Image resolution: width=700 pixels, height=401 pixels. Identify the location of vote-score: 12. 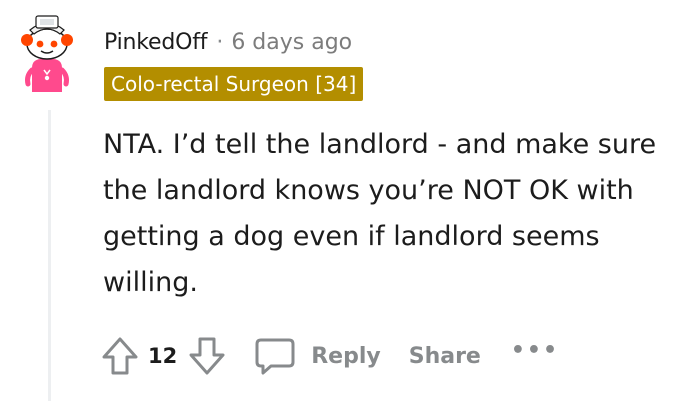
(163, 356).